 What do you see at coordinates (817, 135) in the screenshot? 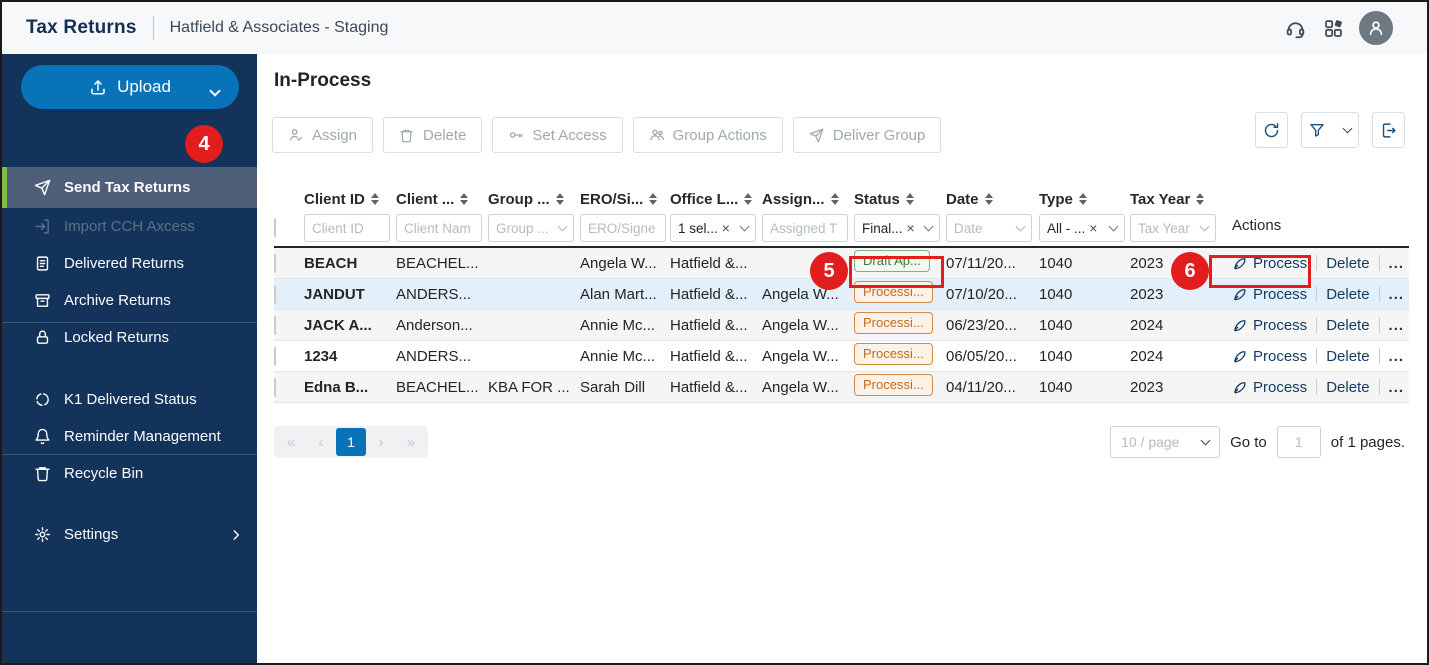
I see `paper-plane-icon` at bounding box center [817, 135].